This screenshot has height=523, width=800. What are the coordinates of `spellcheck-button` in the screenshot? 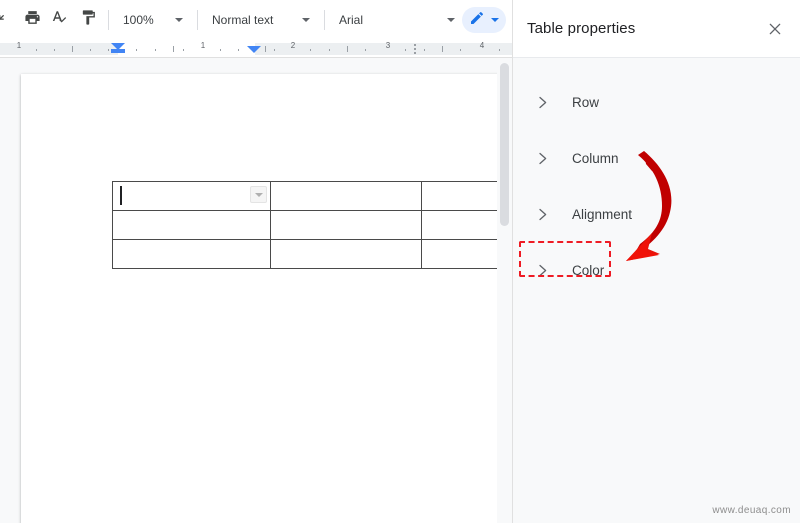 It's located at (60, 20).